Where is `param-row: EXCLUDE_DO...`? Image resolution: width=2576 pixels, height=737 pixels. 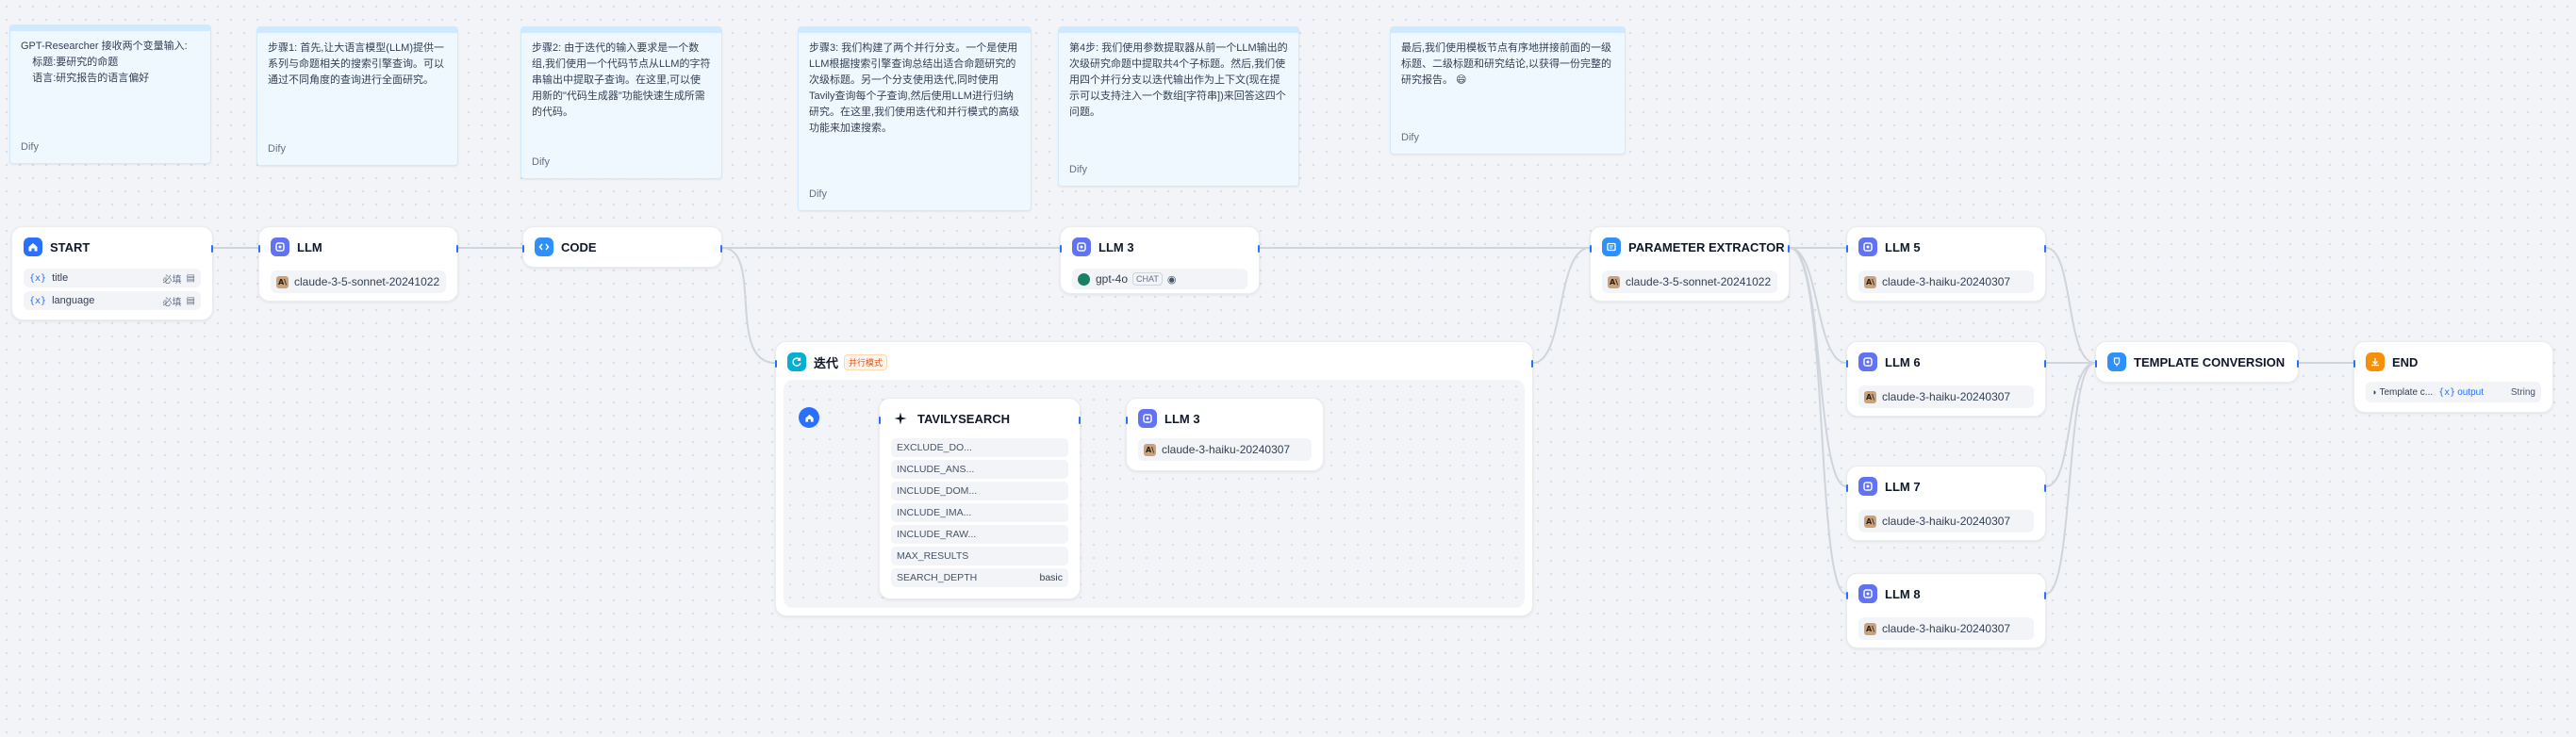
param-row: EXCLUDE_DO... is located at coordinates (979, 447).